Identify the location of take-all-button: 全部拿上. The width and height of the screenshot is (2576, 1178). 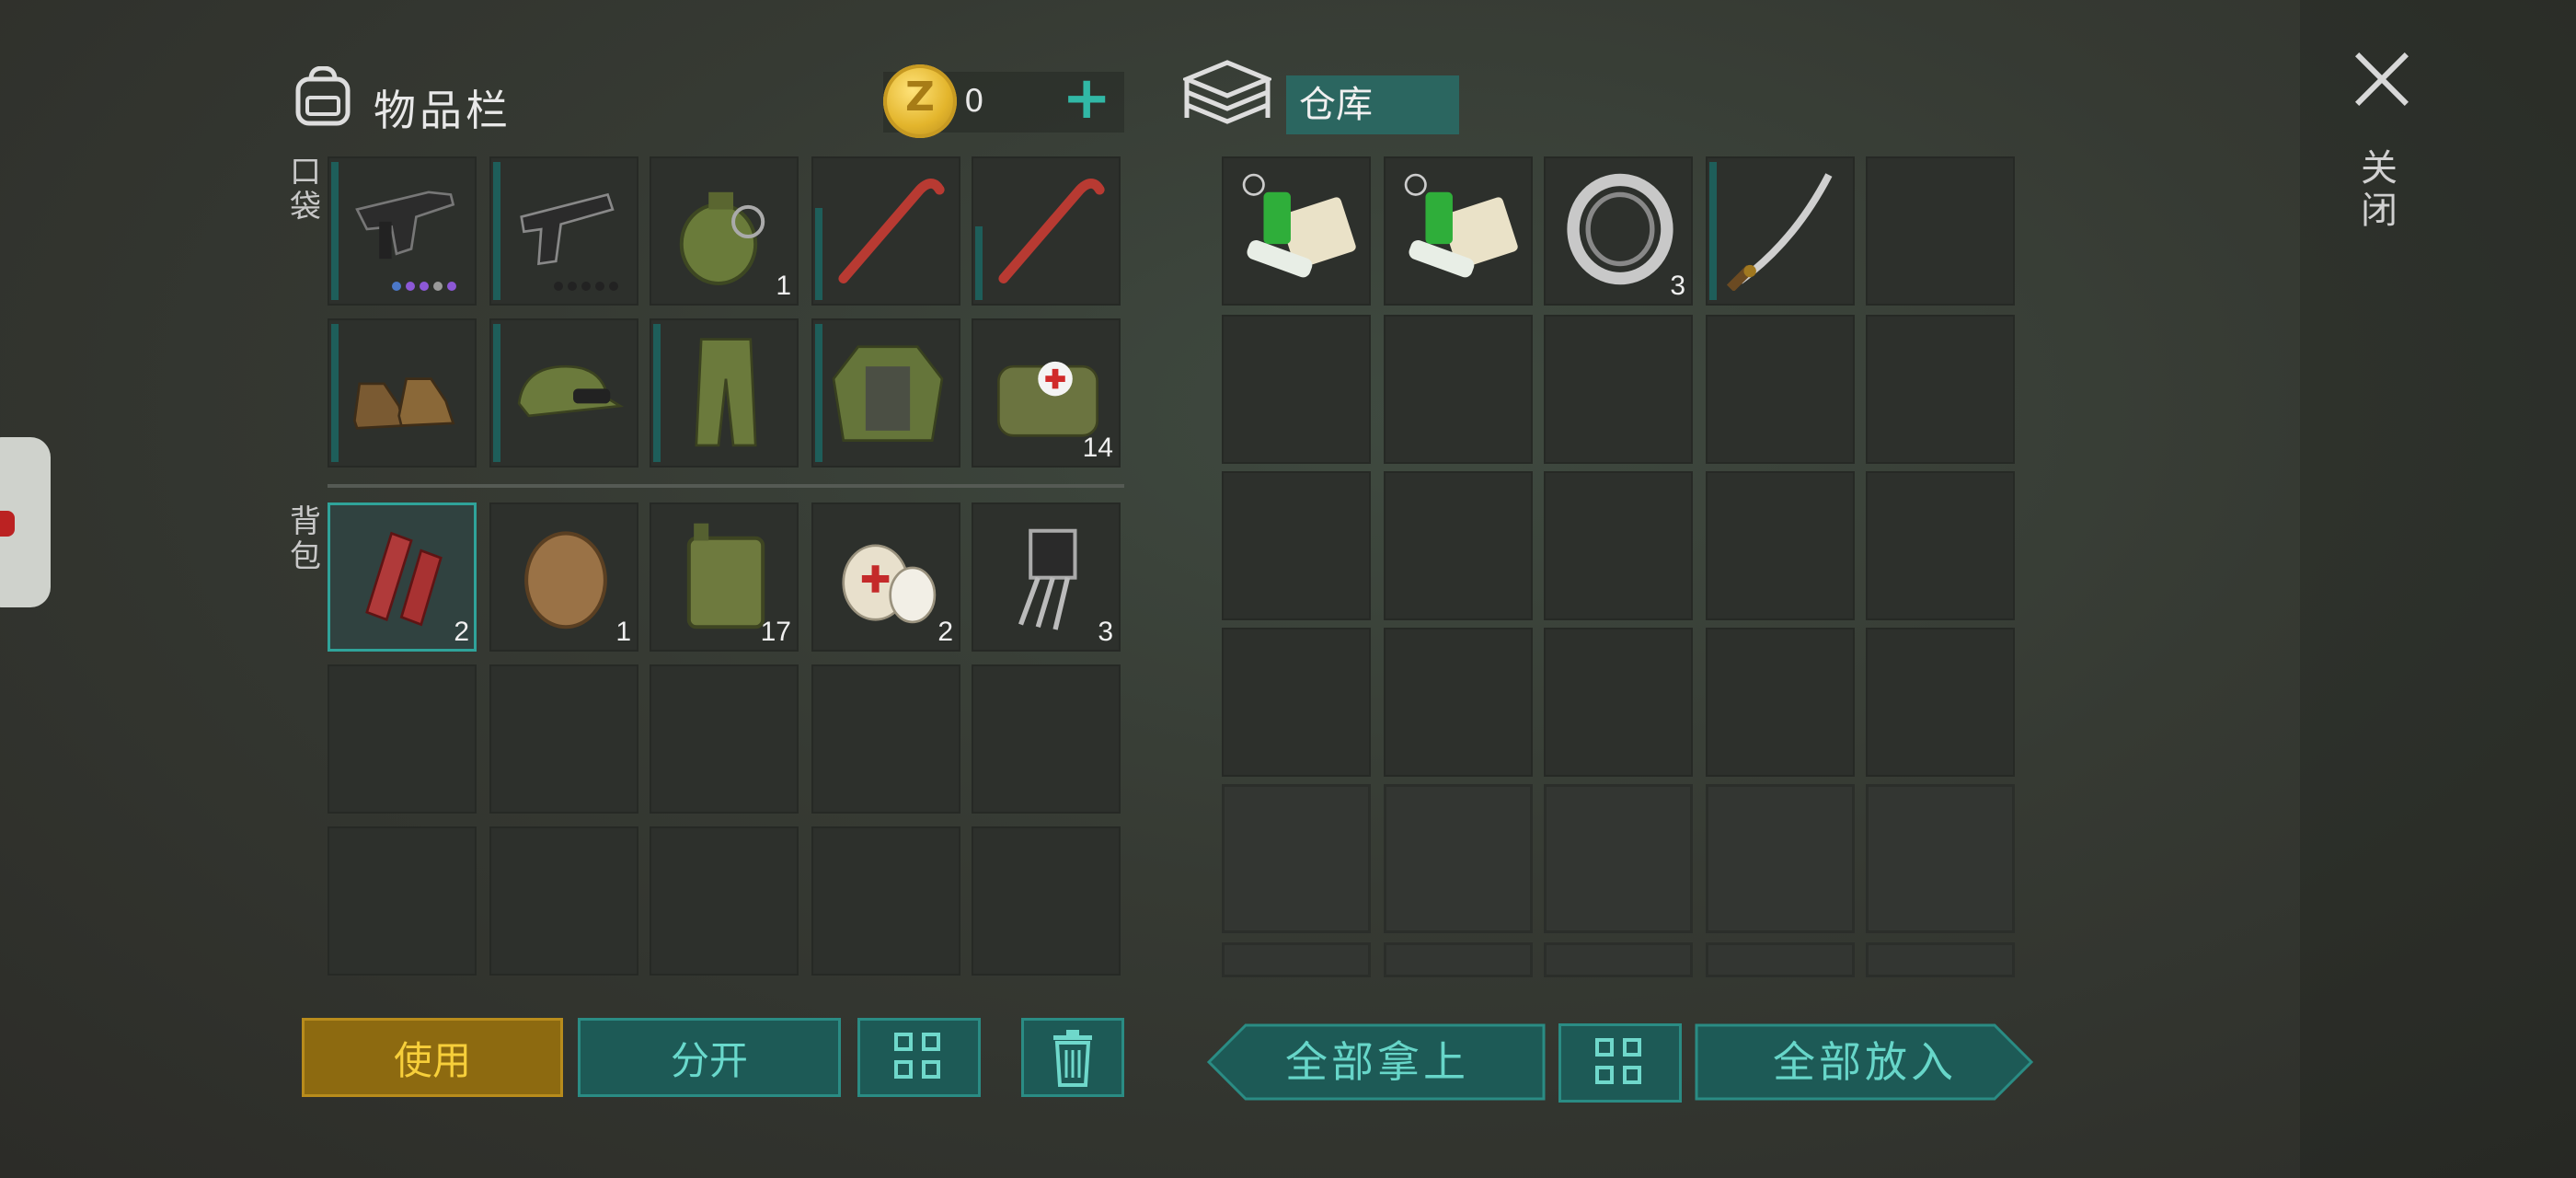
(1377, 1062).